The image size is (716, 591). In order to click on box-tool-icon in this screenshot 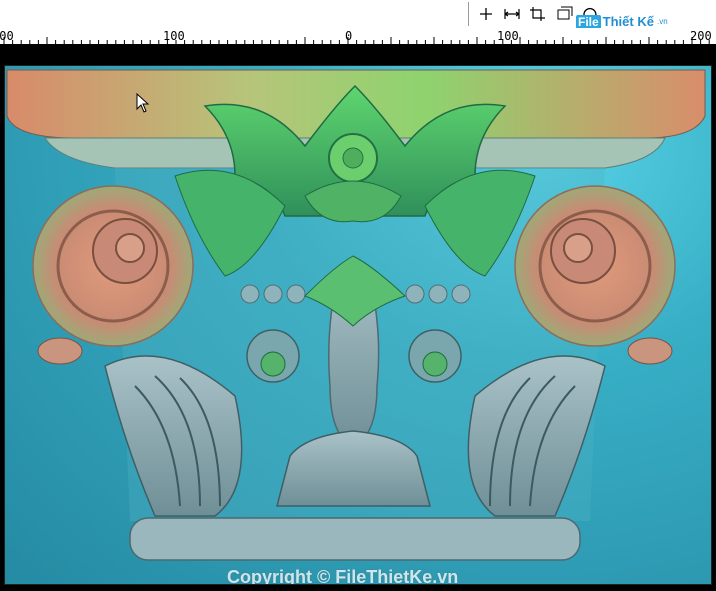, I will do `click(564, 14)`.